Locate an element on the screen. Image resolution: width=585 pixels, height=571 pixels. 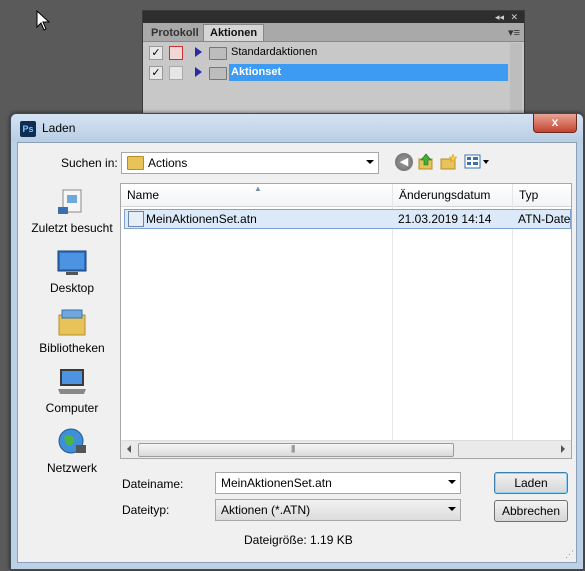
action-set-row: ✓ Aktionset is located at coordinates (326, 73).